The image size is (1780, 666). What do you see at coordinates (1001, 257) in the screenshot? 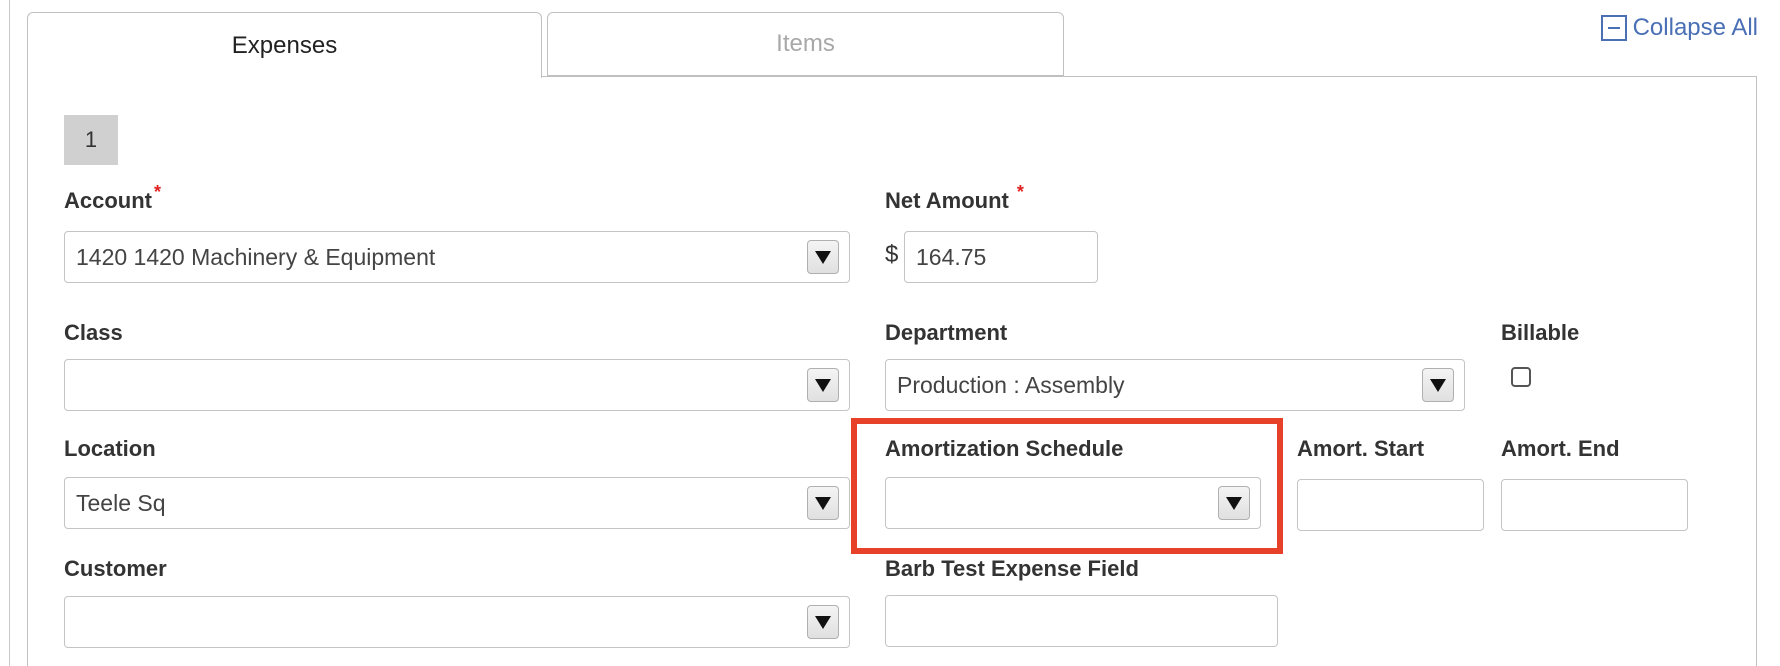
I see `net-amount-input: 164.75` at bounding box center [1001, 257].